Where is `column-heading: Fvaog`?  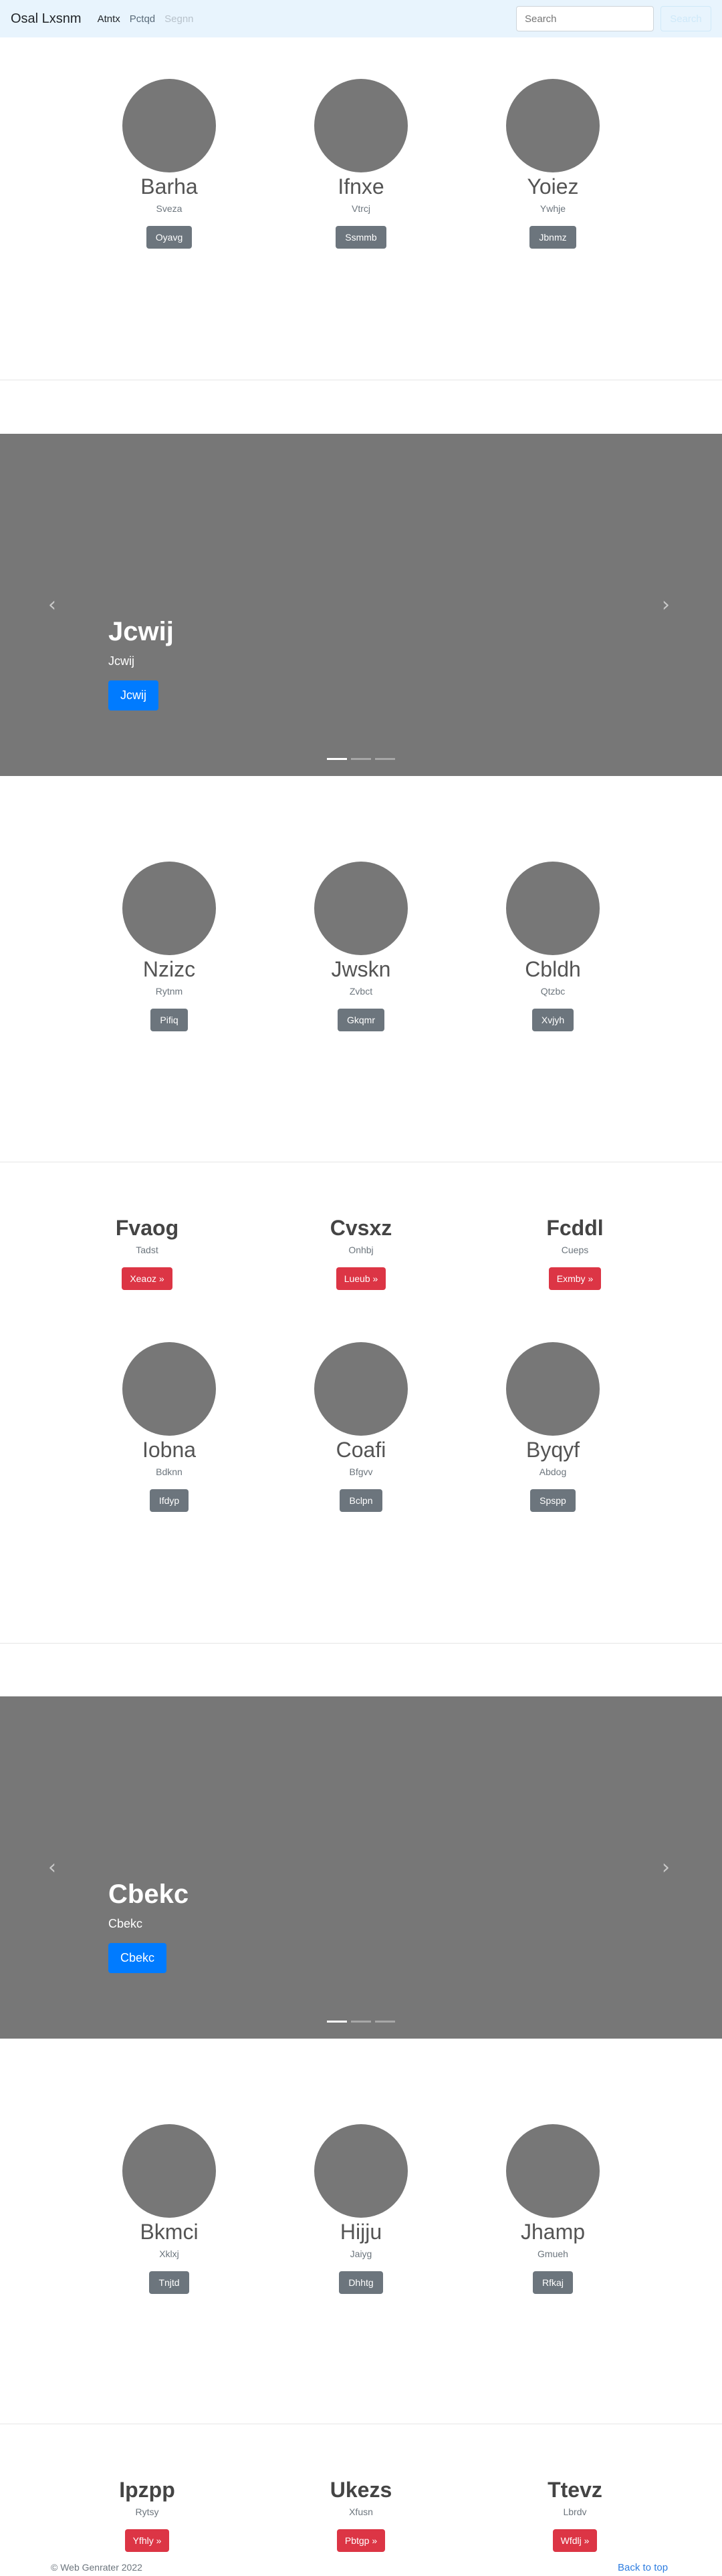 column-heading: Fvaog is located at coordinates (147, 1228).